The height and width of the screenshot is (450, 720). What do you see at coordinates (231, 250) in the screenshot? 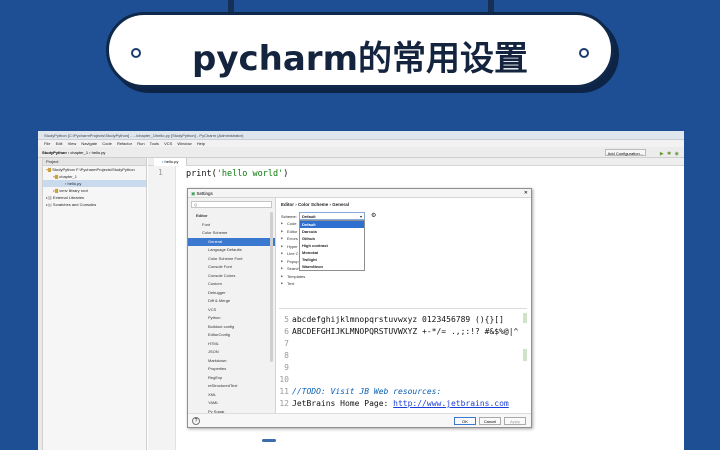
I see `settings-item-language-defaults: Language Defaults` at bounding box center [231, 250].